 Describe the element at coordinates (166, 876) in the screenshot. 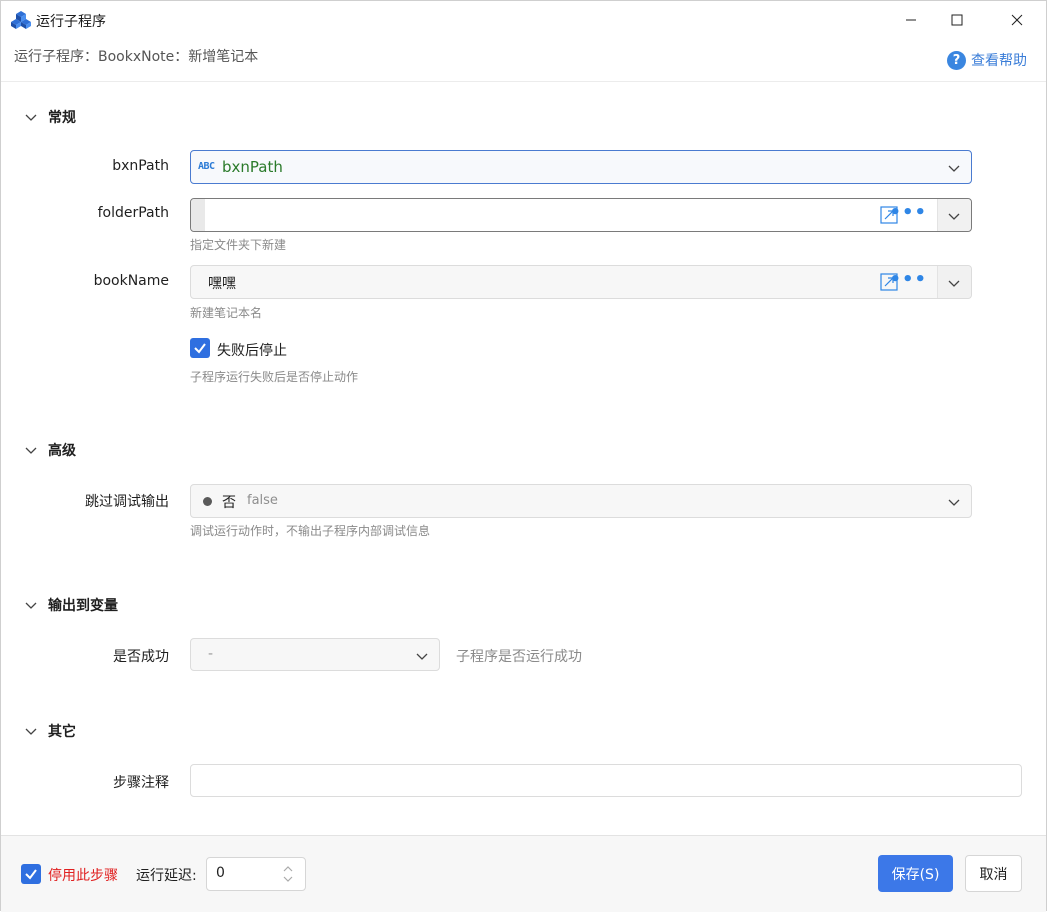

I see `run-delay-label: 运行延迟:` at that location.